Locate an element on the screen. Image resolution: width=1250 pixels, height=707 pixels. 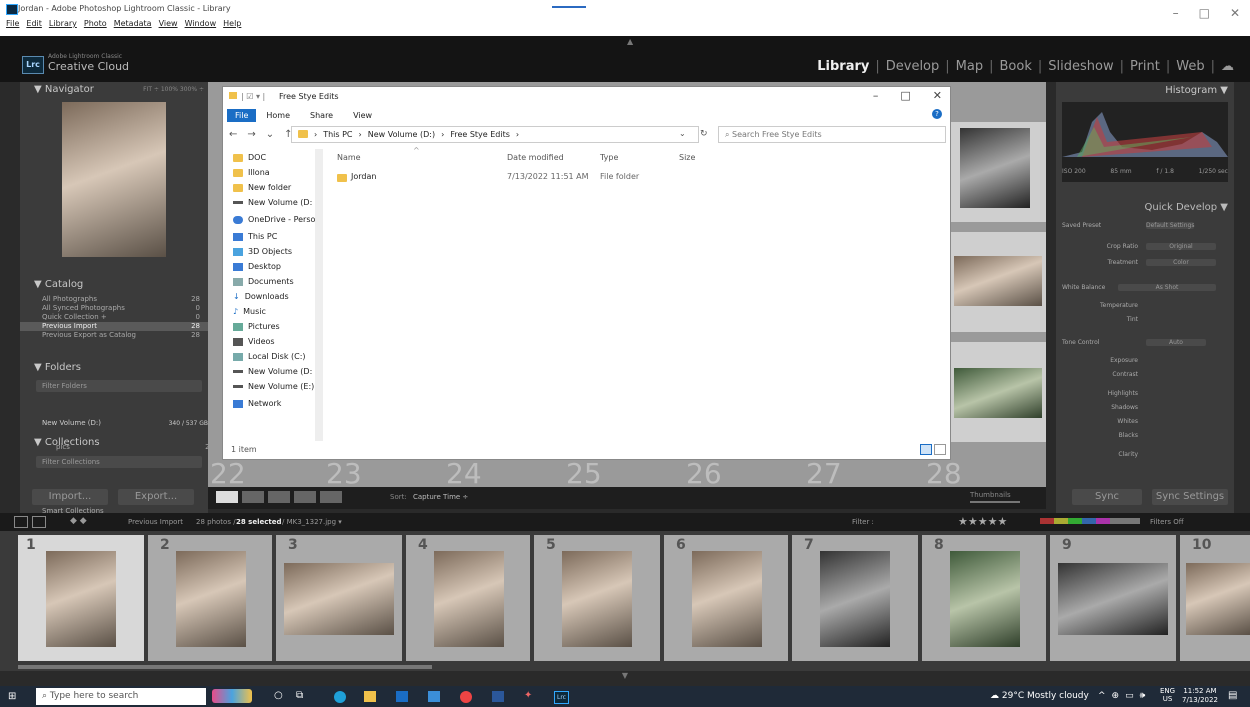
module-book: Book is located at coordinates (1016, 66).